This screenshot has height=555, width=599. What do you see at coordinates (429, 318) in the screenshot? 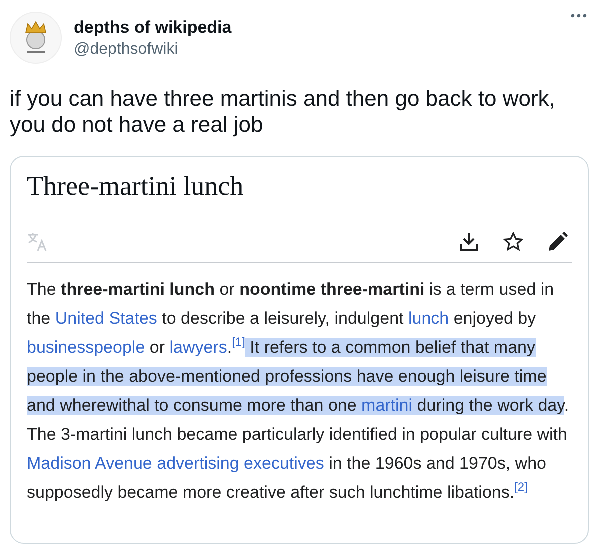
I see `article-link: lunch` at bounding box center [429, 318].